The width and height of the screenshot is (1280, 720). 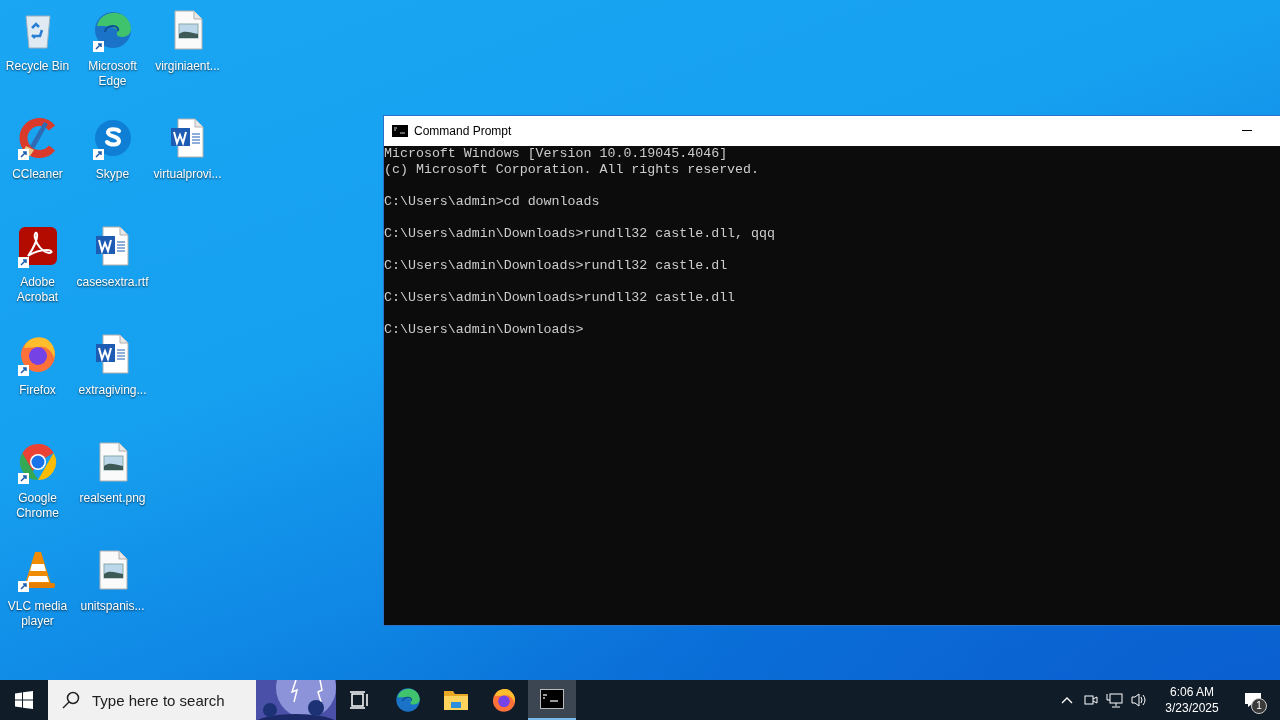 I want to click on search-box: Type here to search, so click(x=192, y=700).